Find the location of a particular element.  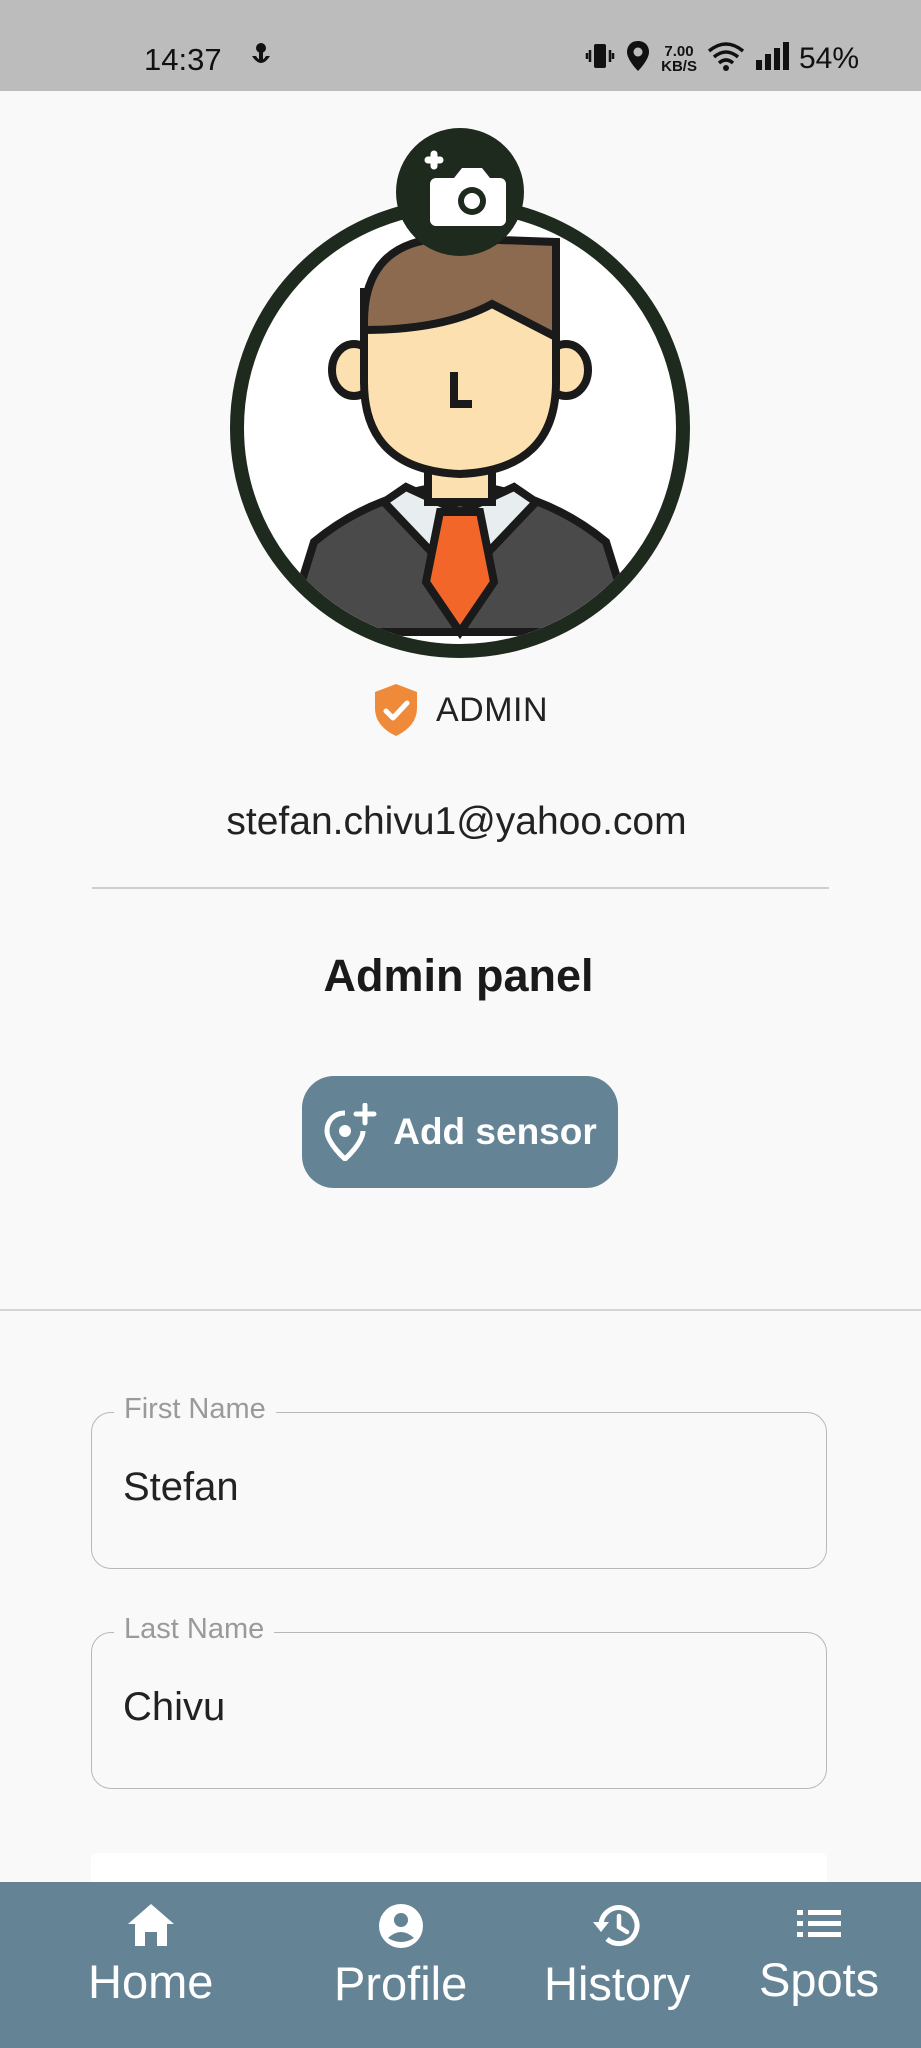

speed-value: 7.00 is located at coordinates (679, 51).